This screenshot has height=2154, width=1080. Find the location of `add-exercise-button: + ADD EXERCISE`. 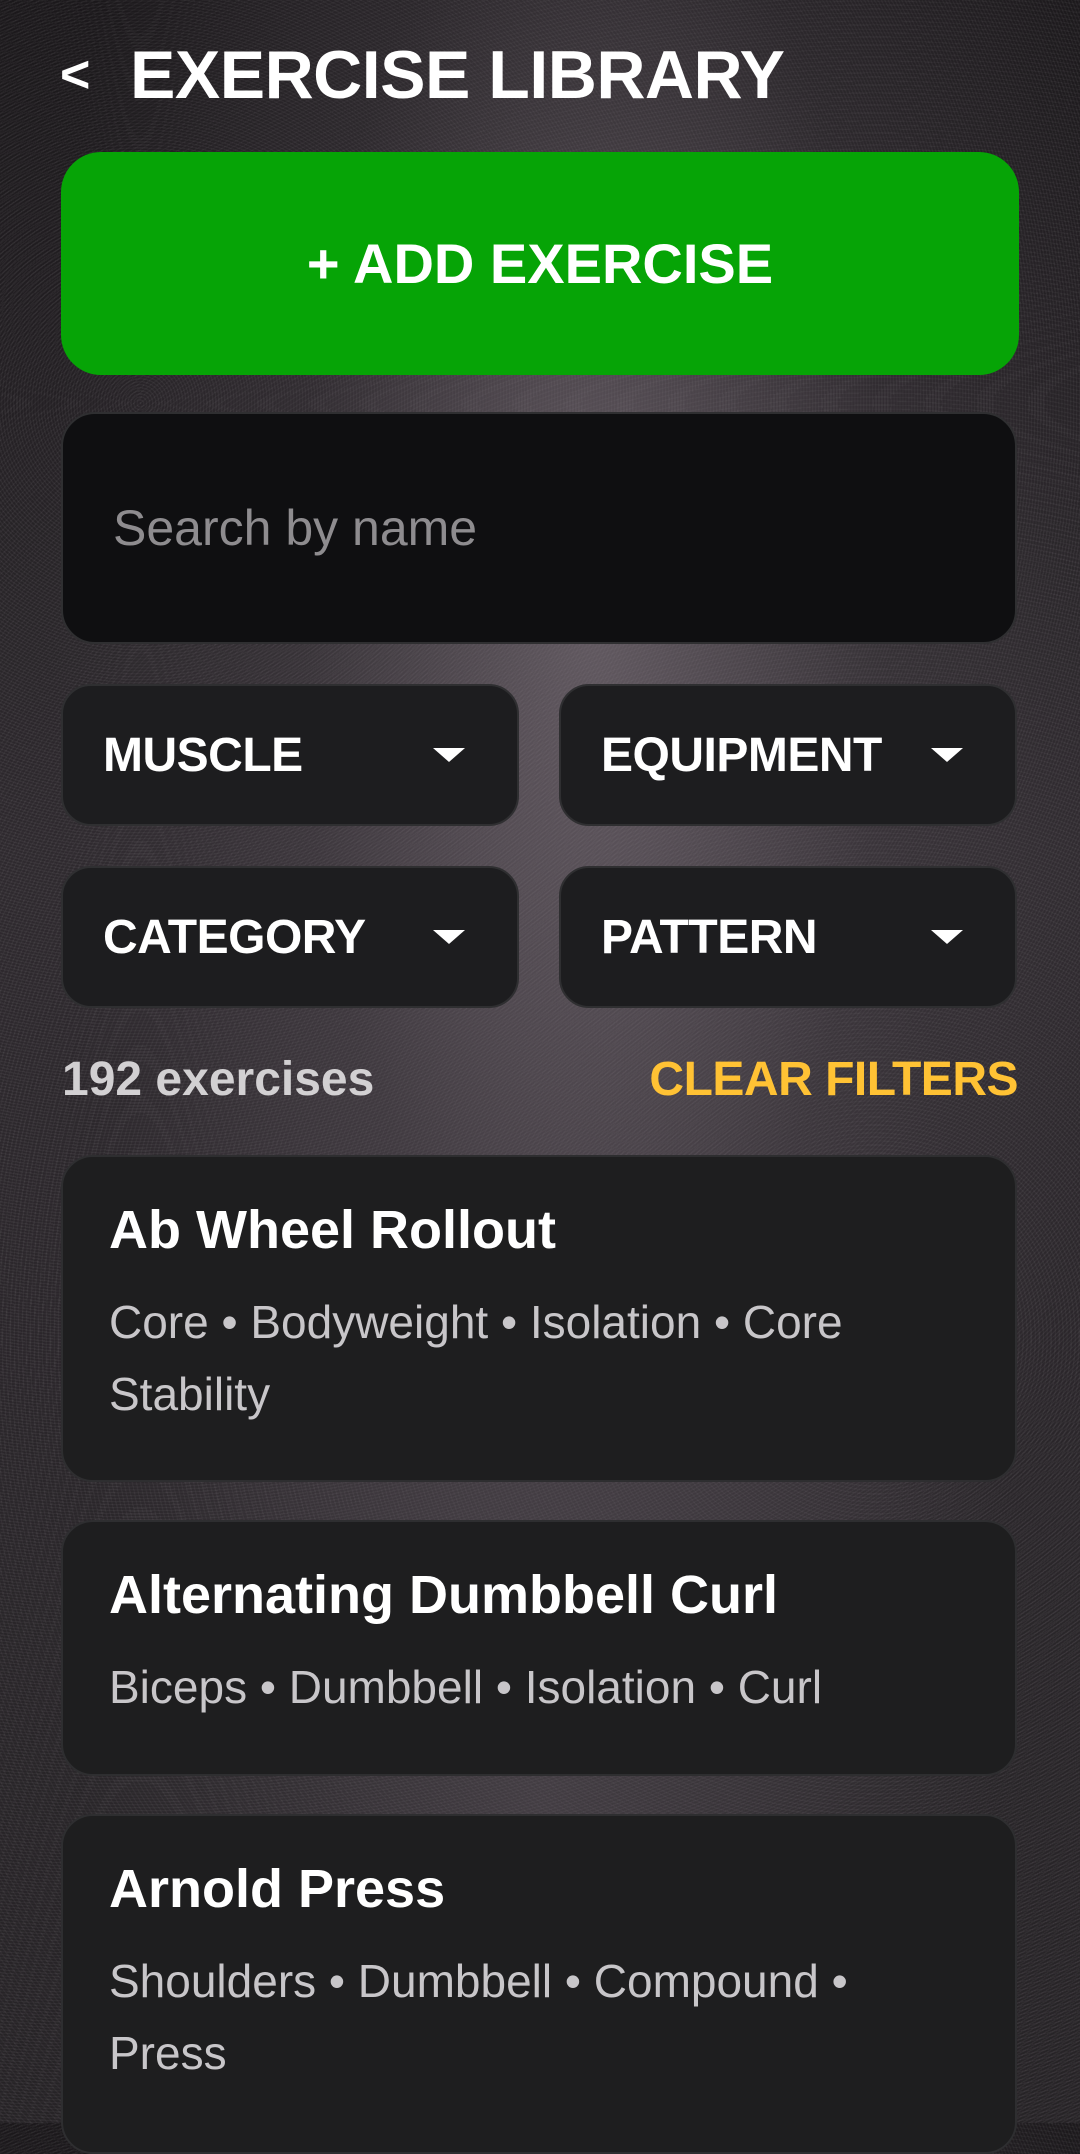

add-exercise-button: + ADD EXERCISE is located at coordinates (540, 263).